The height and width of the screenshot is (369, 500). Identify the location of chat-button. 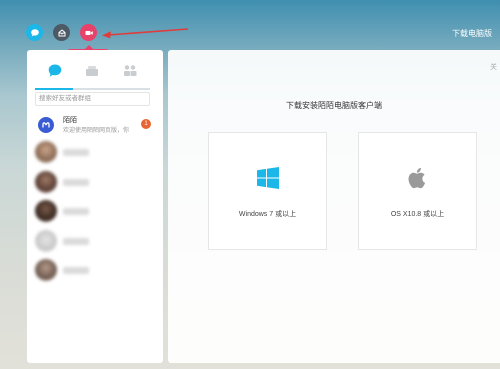
(34, 32).